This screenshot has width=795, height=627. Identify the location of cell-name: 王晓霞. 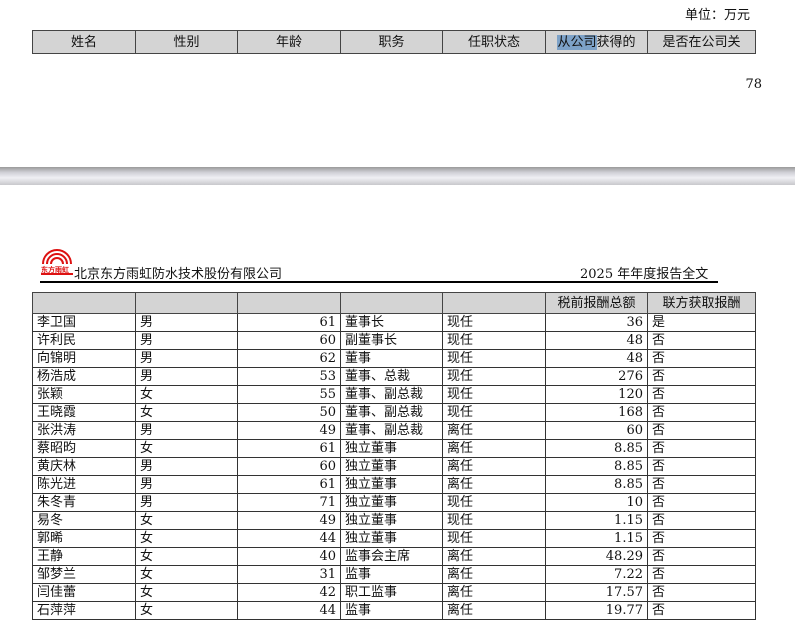
(84, 412).